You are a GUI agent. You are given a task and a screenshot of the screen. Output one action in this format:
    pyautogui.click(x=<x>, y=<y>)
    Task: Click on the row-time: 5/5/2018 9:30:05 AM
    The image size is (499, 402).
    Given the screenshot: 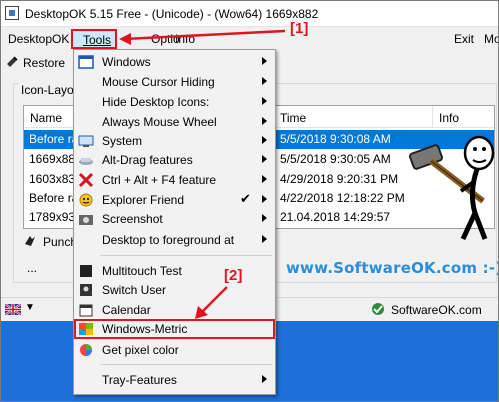 What is the action you would take?
    pyautogui.click(x=335, y=159)
    